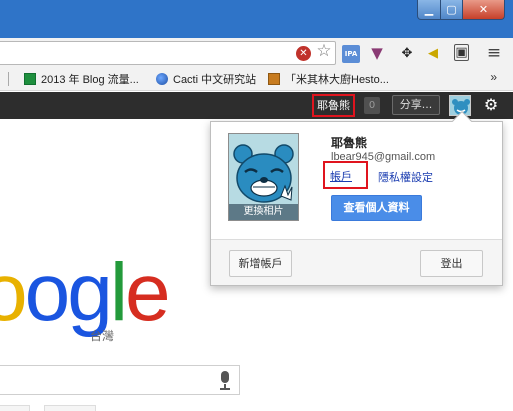  What do you see at coordinates (148, 292) in the screenshot?
I see `logo-letter: e` at bounding box center [148, 292].